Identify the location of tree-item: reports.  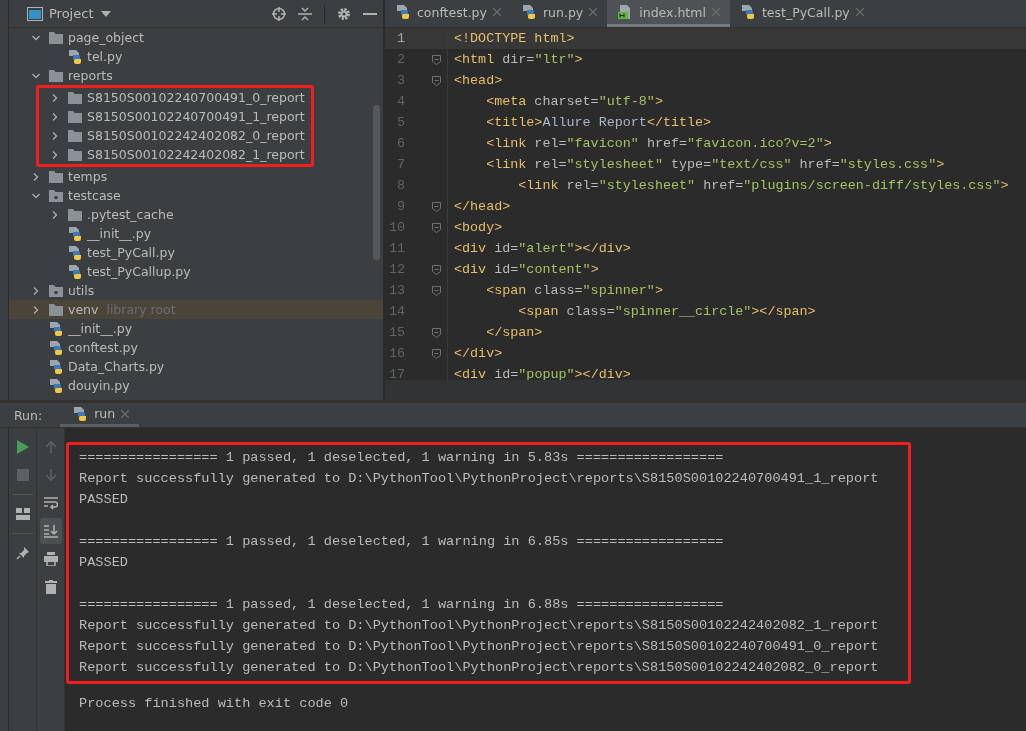
(196, 75).